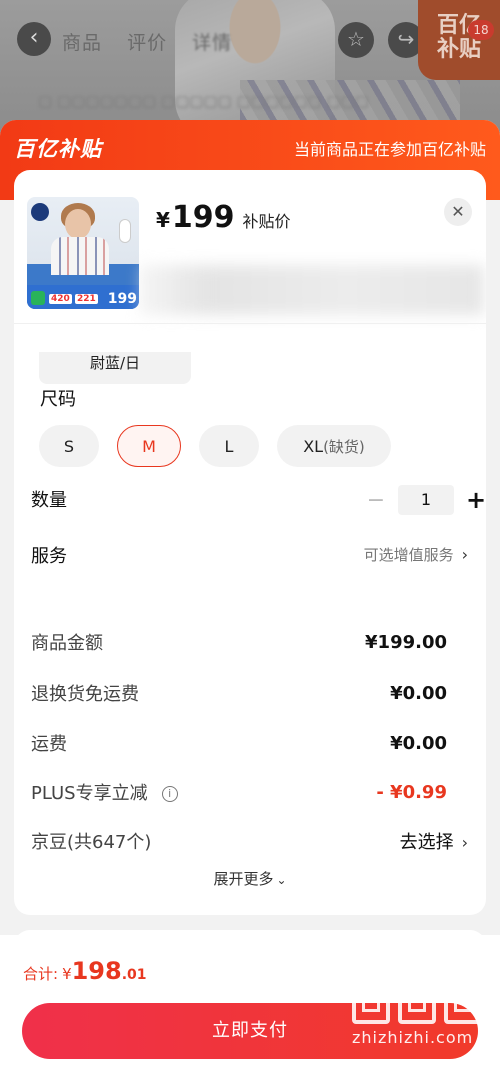  Describe the element at coordinates (122, 299) in the screenshot. I see `thumb-price: 199` at that location.